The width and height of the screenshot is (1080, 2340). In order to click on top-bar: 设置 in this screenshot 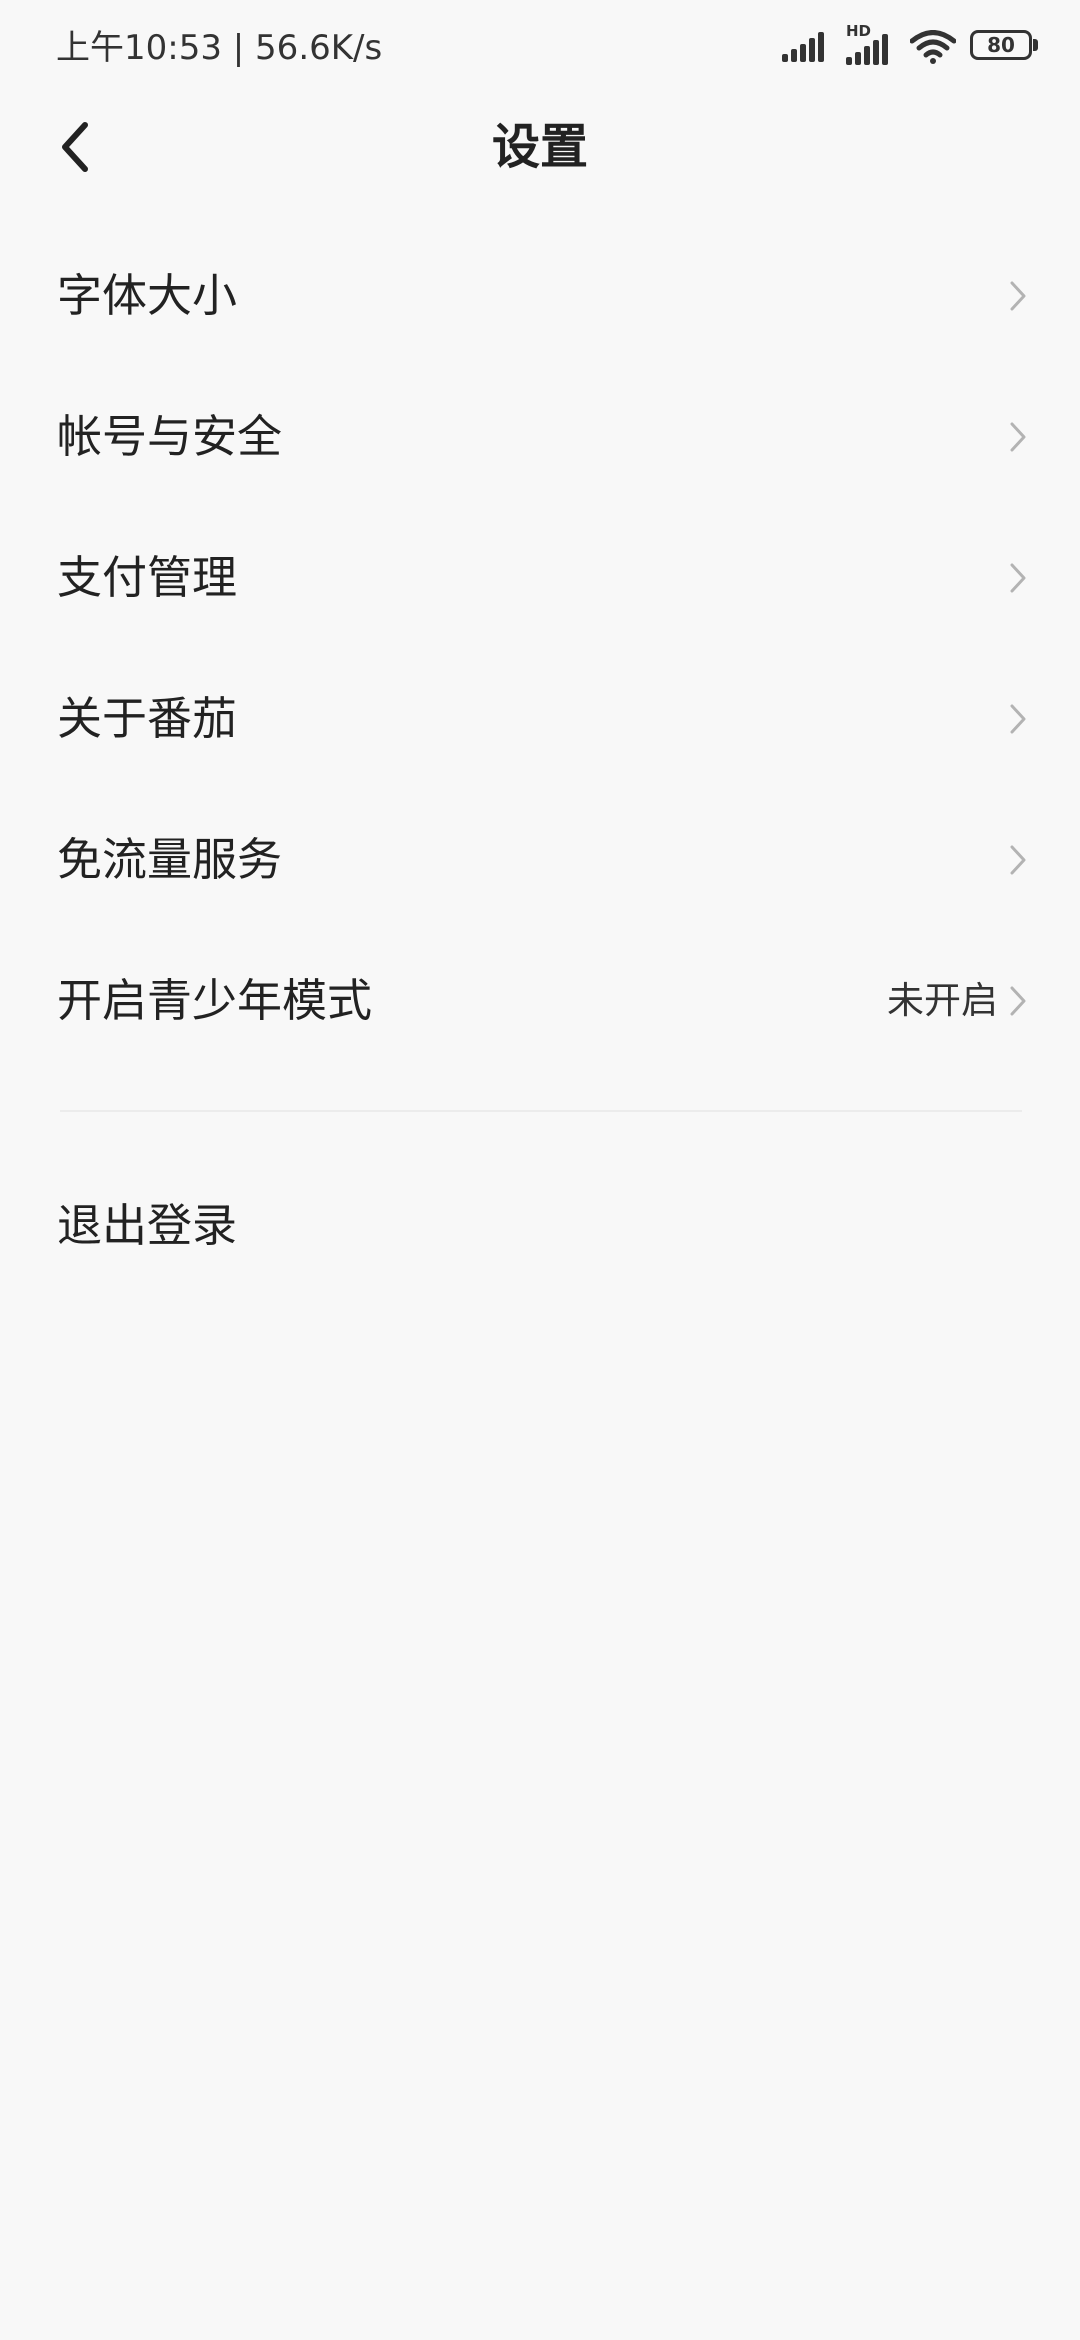, I will do `click(540, 171)`.